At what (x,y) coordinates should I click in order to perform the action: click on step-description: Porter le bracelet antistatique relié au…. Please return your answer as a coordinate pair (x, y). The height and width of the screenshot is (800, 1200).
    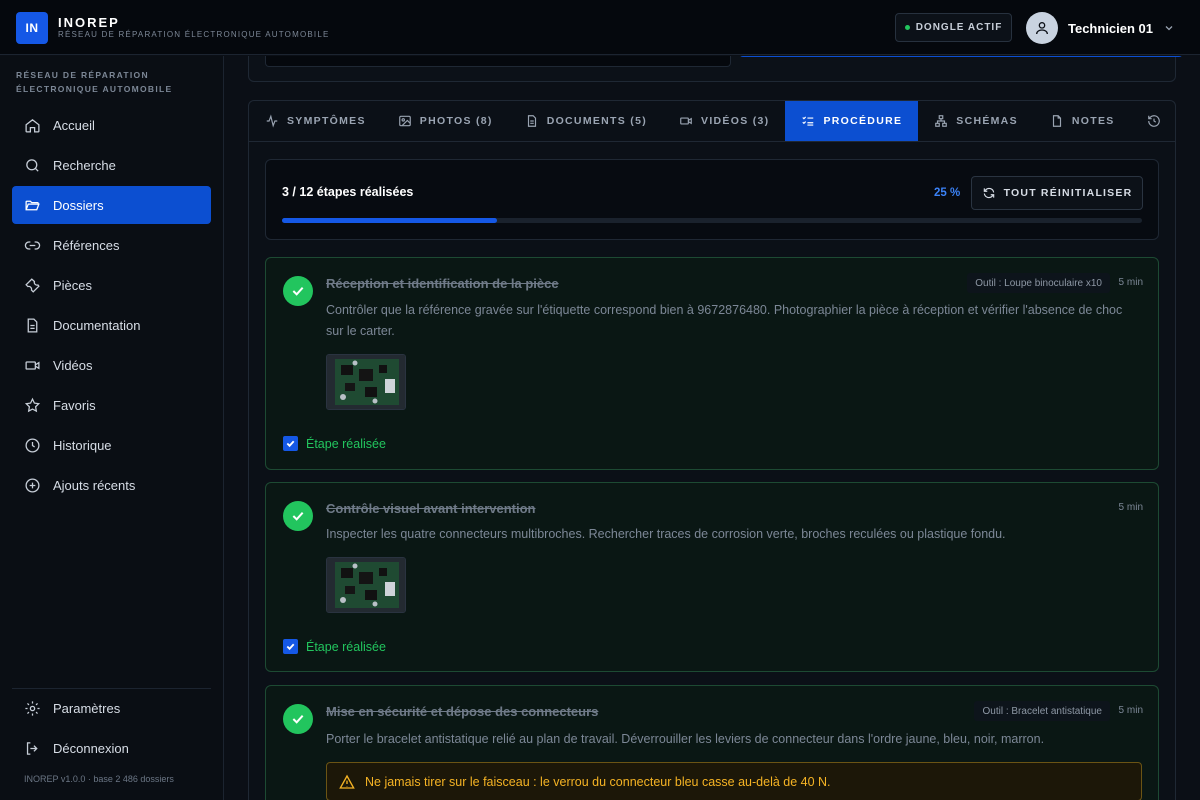
    Looking at the image, I should click on (685, 739).